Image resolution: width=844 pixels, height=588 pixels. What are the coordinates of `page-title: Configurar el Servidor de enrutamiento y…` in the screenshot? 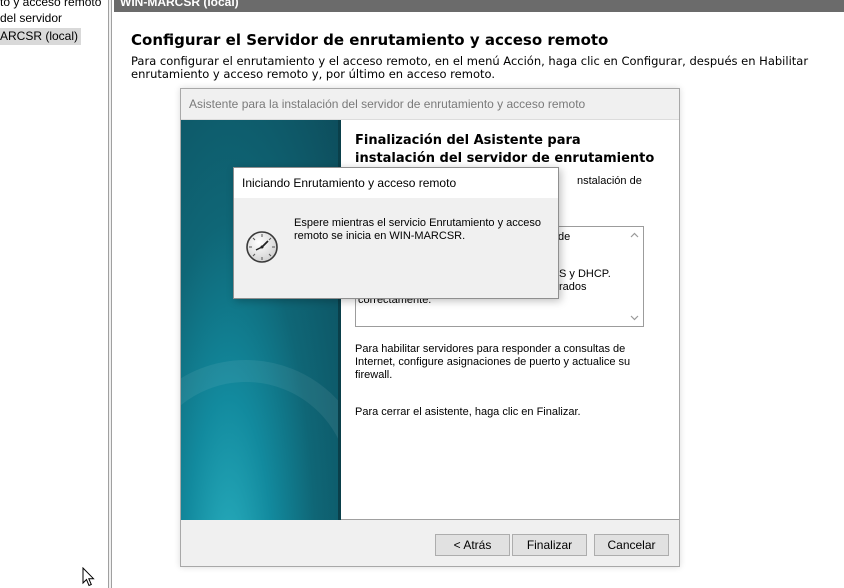 It's located at (370, 40).